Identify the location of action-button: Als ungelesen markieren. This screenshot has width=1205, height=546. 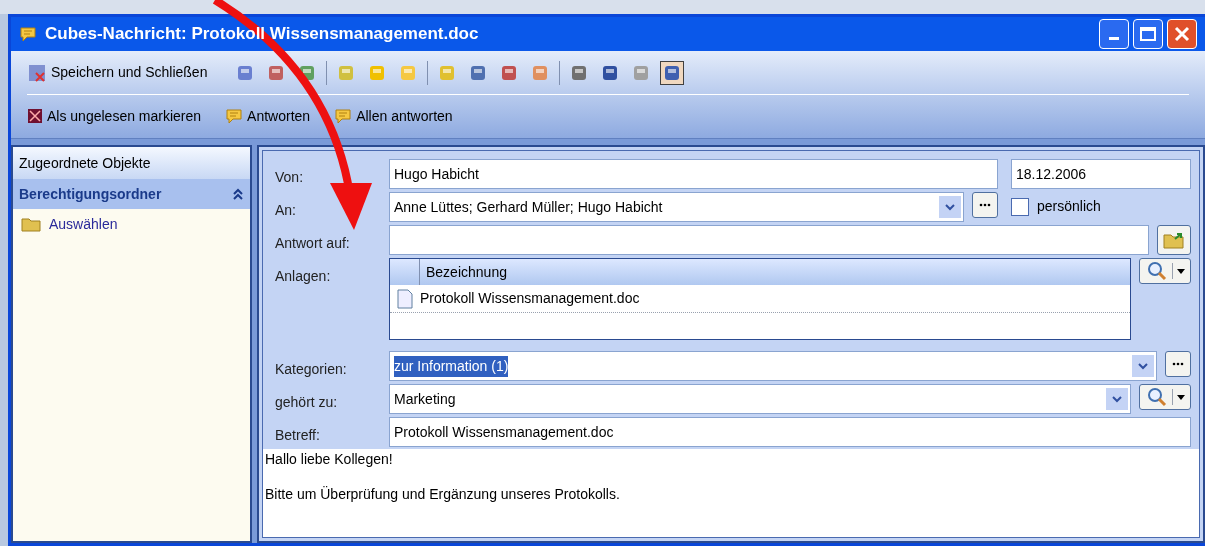
(114, 116).